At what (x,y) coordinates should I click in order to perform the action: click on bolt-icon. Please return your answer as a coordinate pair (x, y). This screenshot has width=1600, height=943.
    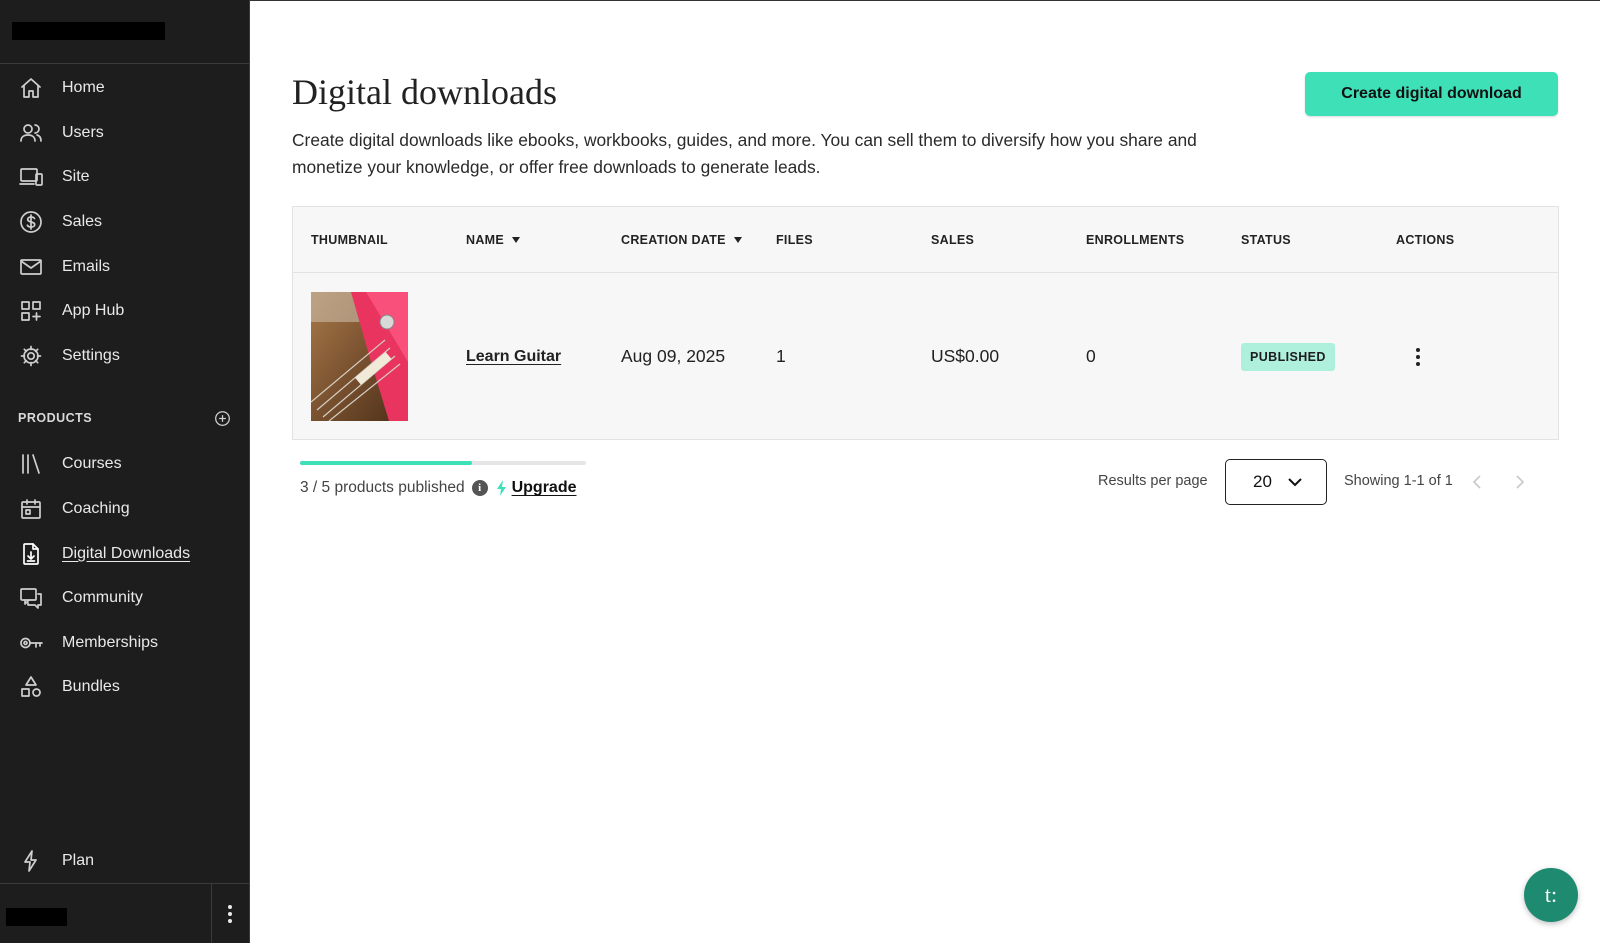
    Looking at the image, I should click on (31, 861).